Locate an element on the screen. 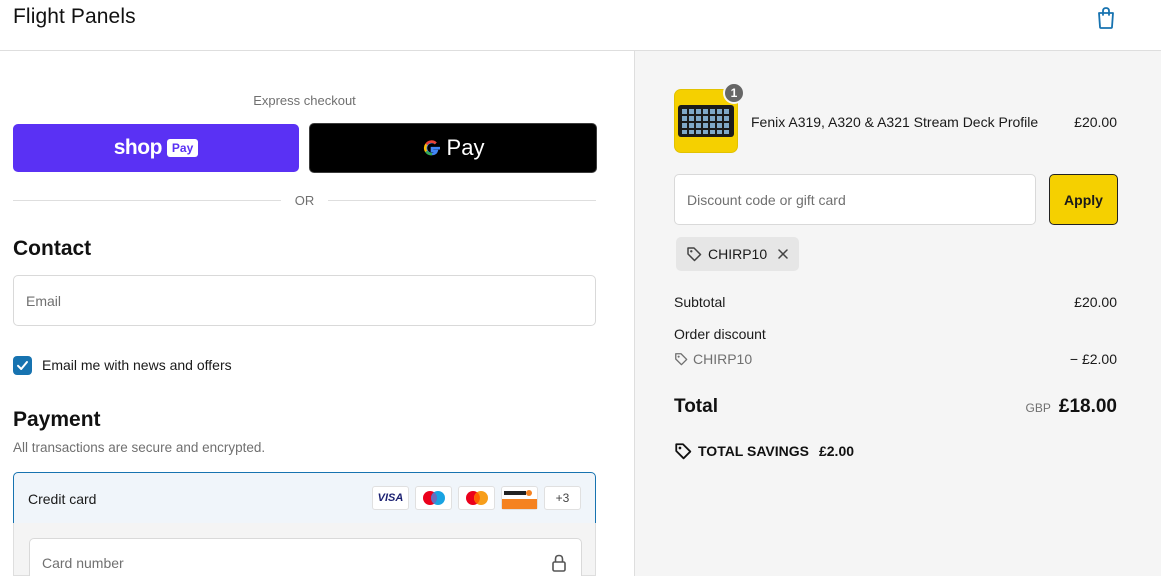 The image size is (1161, 576). applied-code-text: CHIRP10 is located at coordinates (738, 254).